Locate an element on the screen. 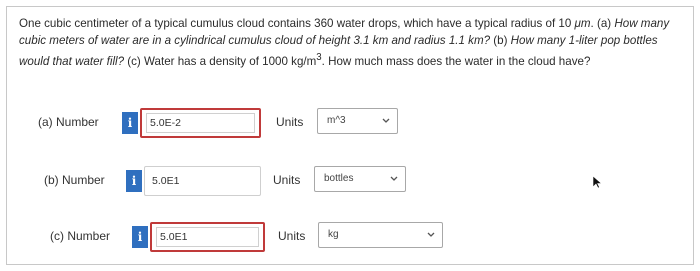  part-a-units-select: m^3 is located at coordinates (357, 121).